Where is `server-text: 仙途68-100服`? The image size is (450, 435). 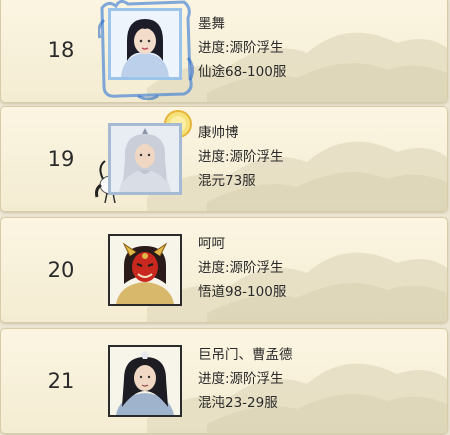
server-text: 仙途68-100服 is located at coordinates (242, 72).